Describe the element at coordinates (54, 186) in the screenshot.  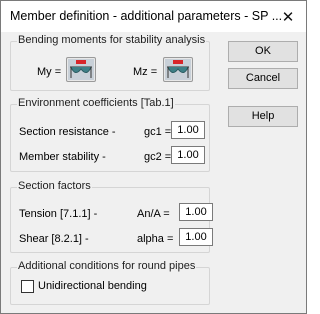
I see `section-factors-title: Section factors` at that location.